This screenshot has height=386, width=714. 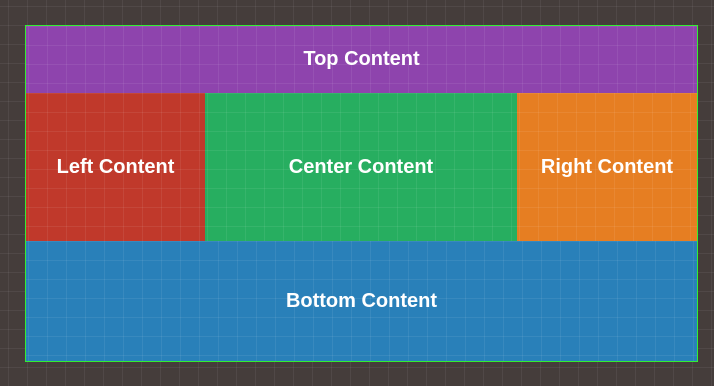 I want to click on bottom-region-label: Bottom Content, so click(x=361, y=300).